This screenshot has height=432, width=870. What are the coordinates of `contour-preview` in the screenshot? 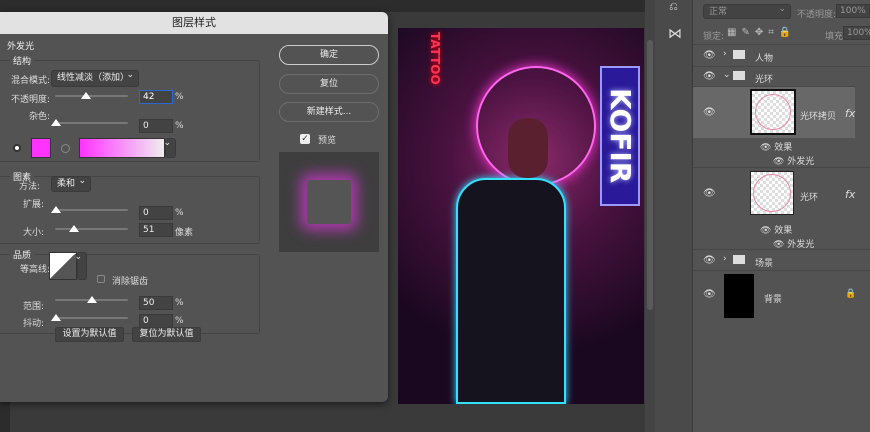 It's located at (63, 266).